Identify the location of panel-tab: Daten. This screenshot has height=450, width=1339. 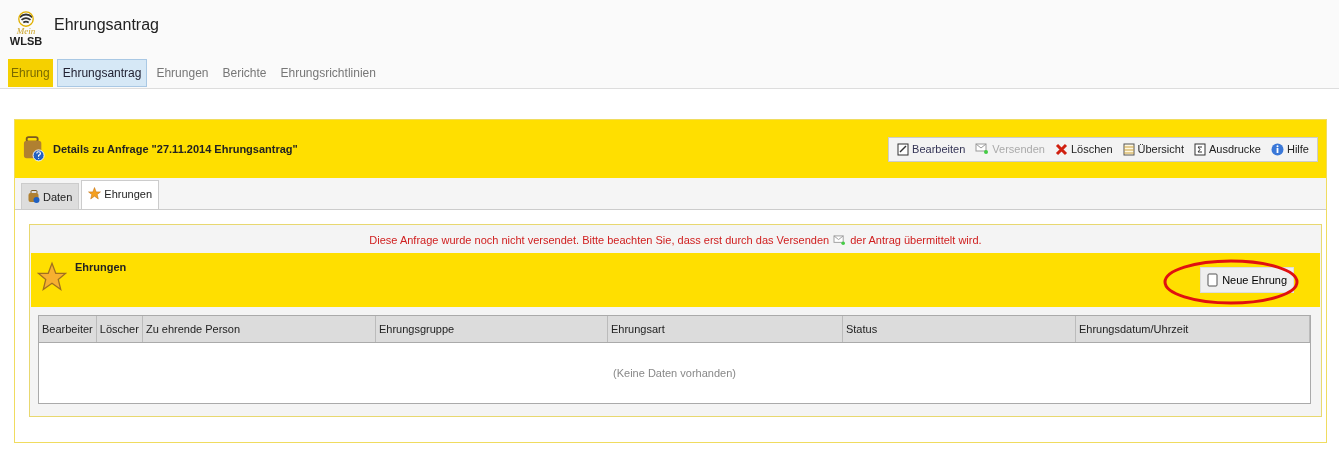
(50, 196).